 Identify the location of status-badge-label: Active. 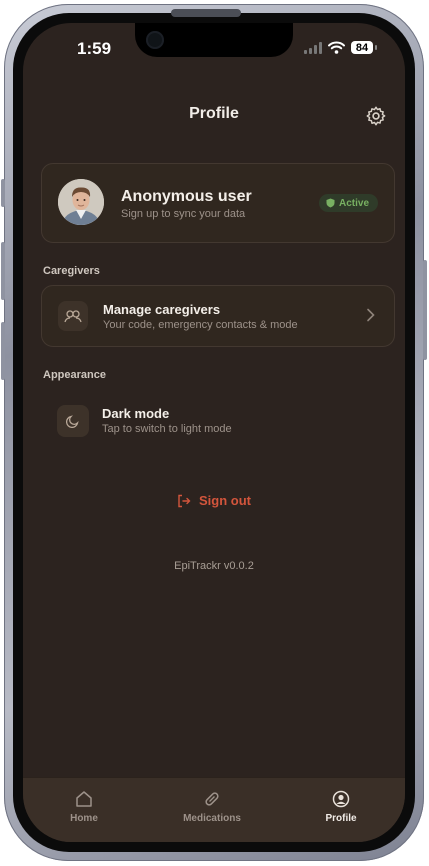
(353, 203).